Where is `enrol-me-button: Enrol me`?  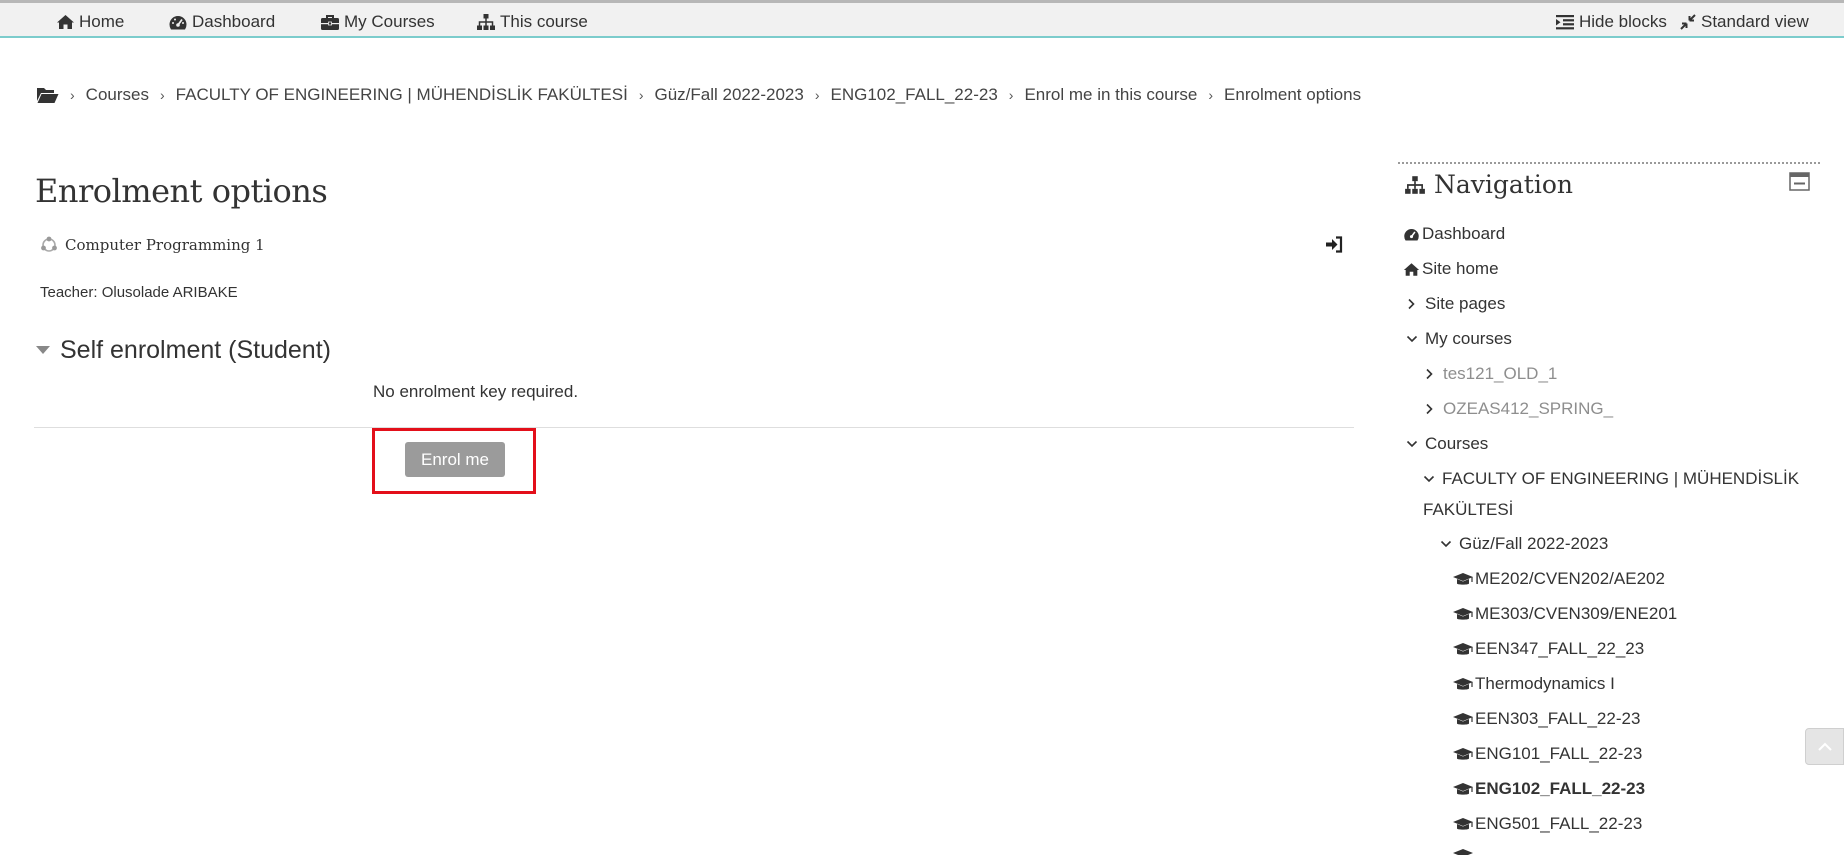 enrol-me-button: Enrol me is located at coordinates (455, 459).